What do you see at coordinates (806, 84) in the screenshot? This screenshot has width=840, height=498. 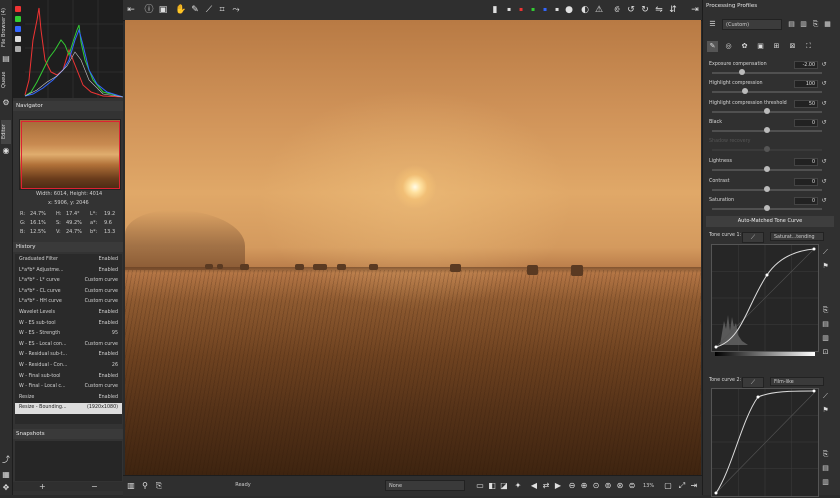 I see `slider-value-input: 100` at bounding box center [806, 84].